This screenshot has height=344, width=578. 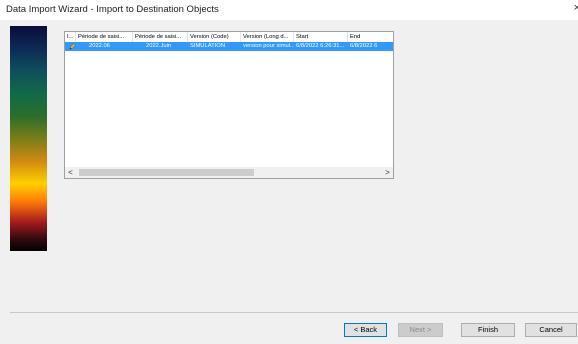 What do you see at coordinates (370, 37) in the screenshot?
I see `column-header-end: End` at bounding box center [370, 37].